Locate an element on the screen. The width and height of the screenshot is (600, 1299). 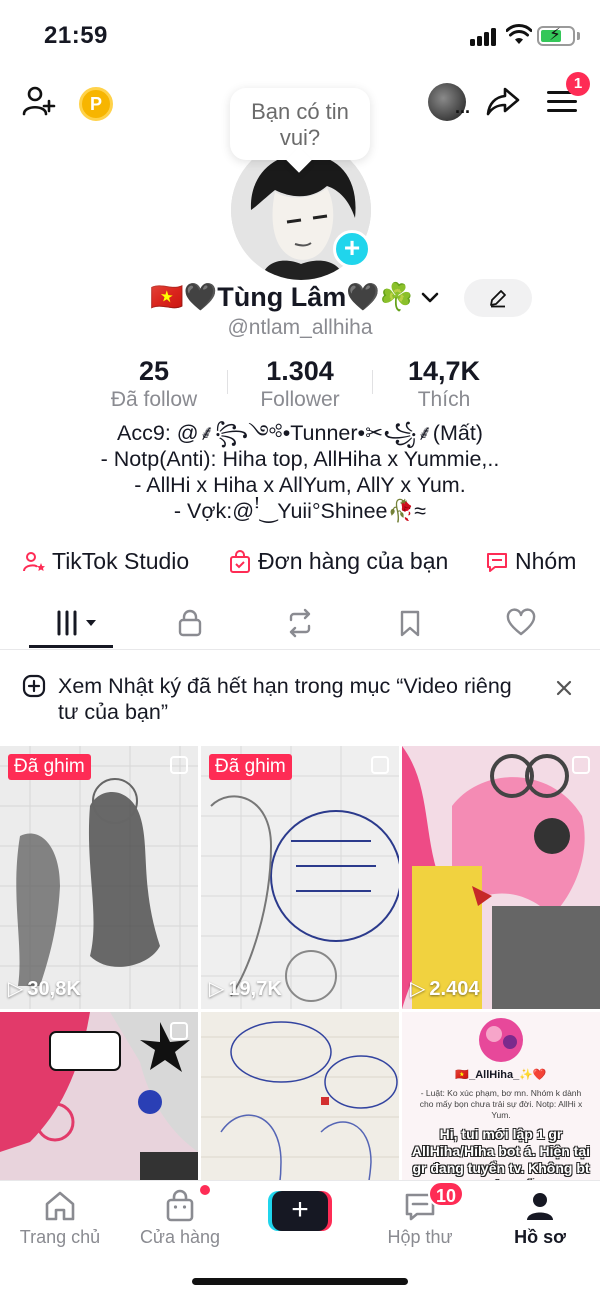
cellular-signal-icon is located at coordinates (484, 37).